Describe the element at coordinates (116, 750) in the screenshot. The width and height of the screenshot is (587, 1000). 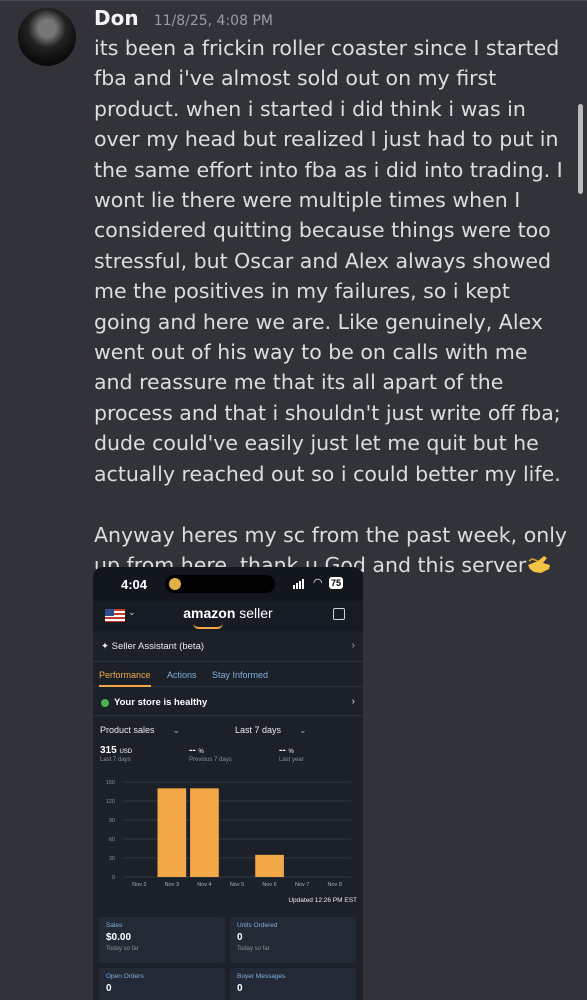
I see `sales-current-value: 315 USD` at that location.